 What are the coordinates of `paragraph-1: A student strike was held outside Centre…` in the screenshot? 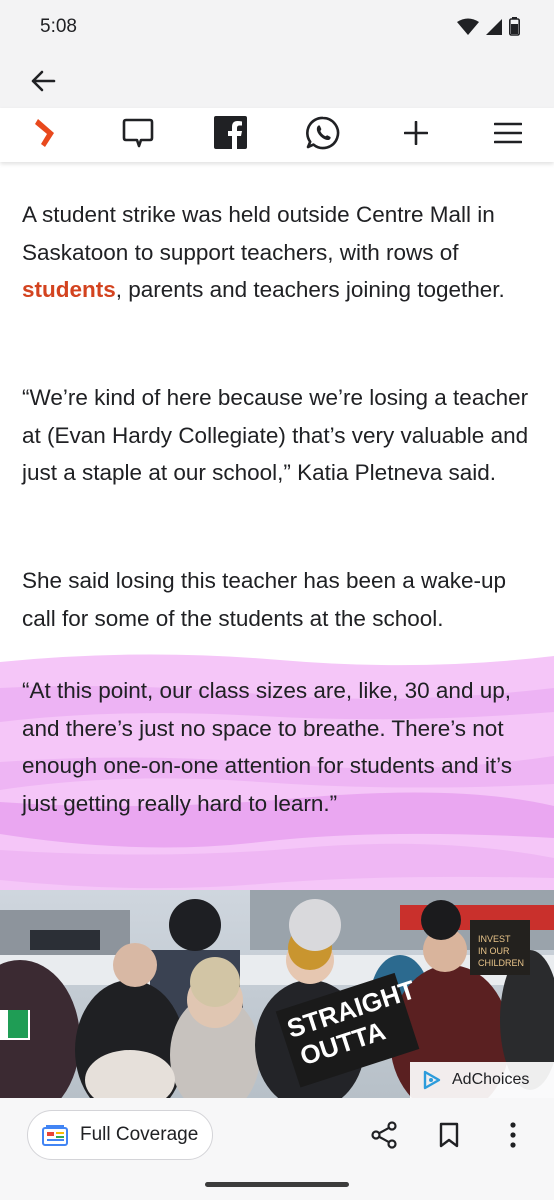 It's located at (279, 252).